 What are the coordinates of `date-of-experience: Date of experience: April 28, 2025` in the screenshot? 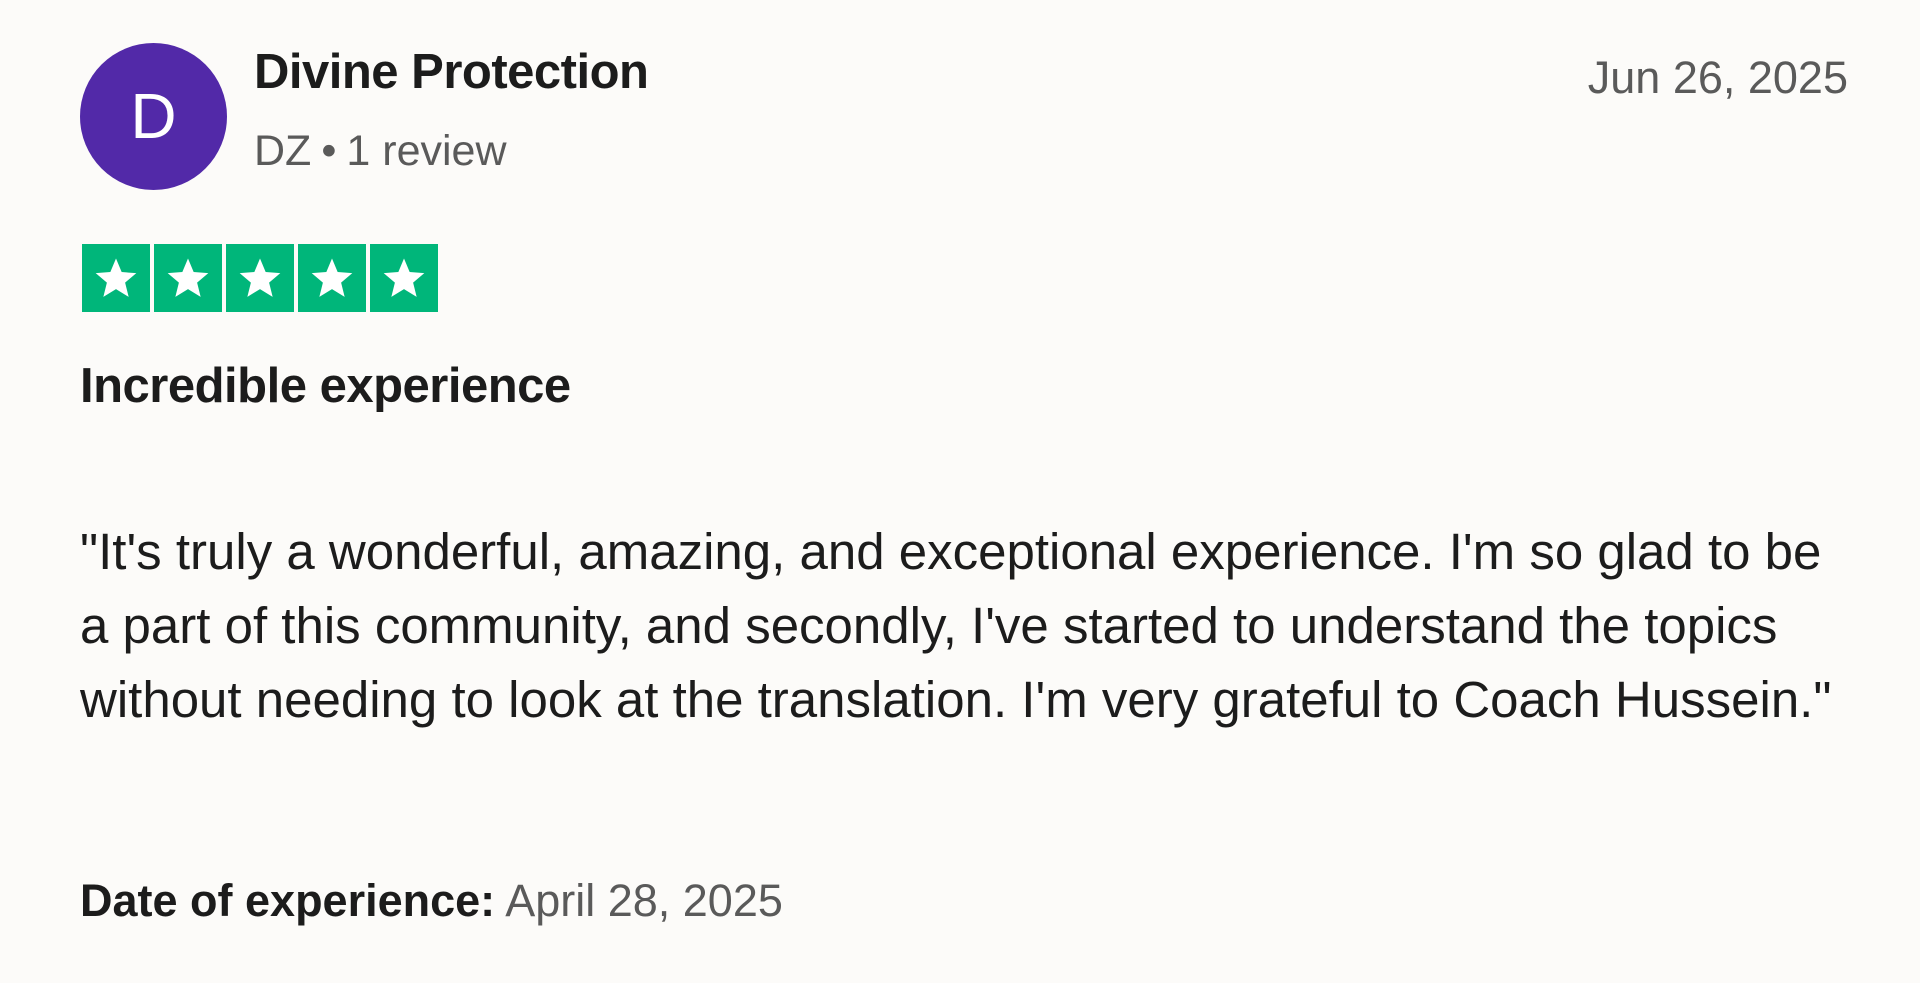 It's located at (431, 901).